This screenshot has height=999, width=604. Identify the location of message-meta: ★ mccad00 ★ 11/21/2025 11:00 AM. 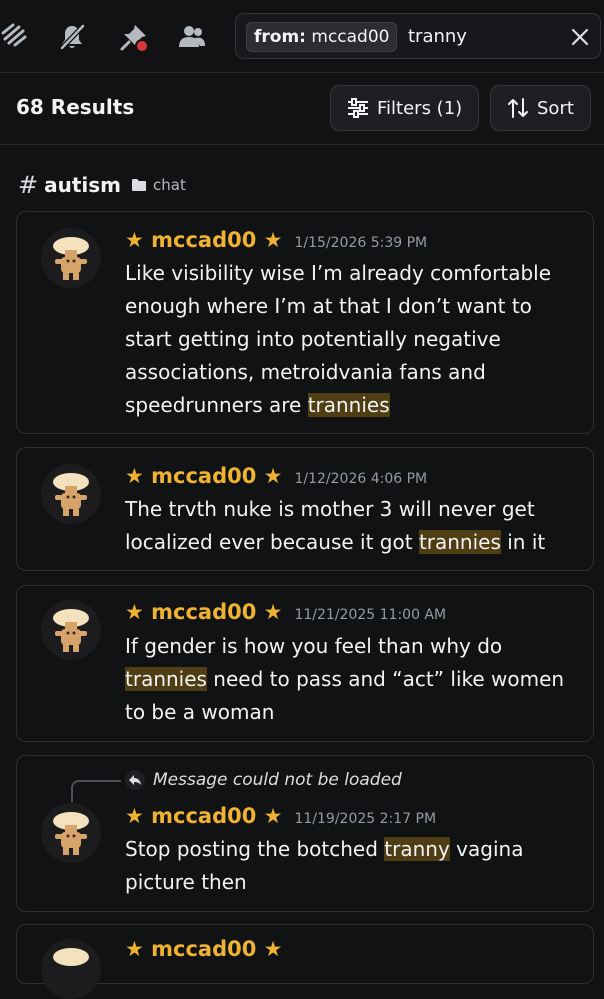
(285, 612).